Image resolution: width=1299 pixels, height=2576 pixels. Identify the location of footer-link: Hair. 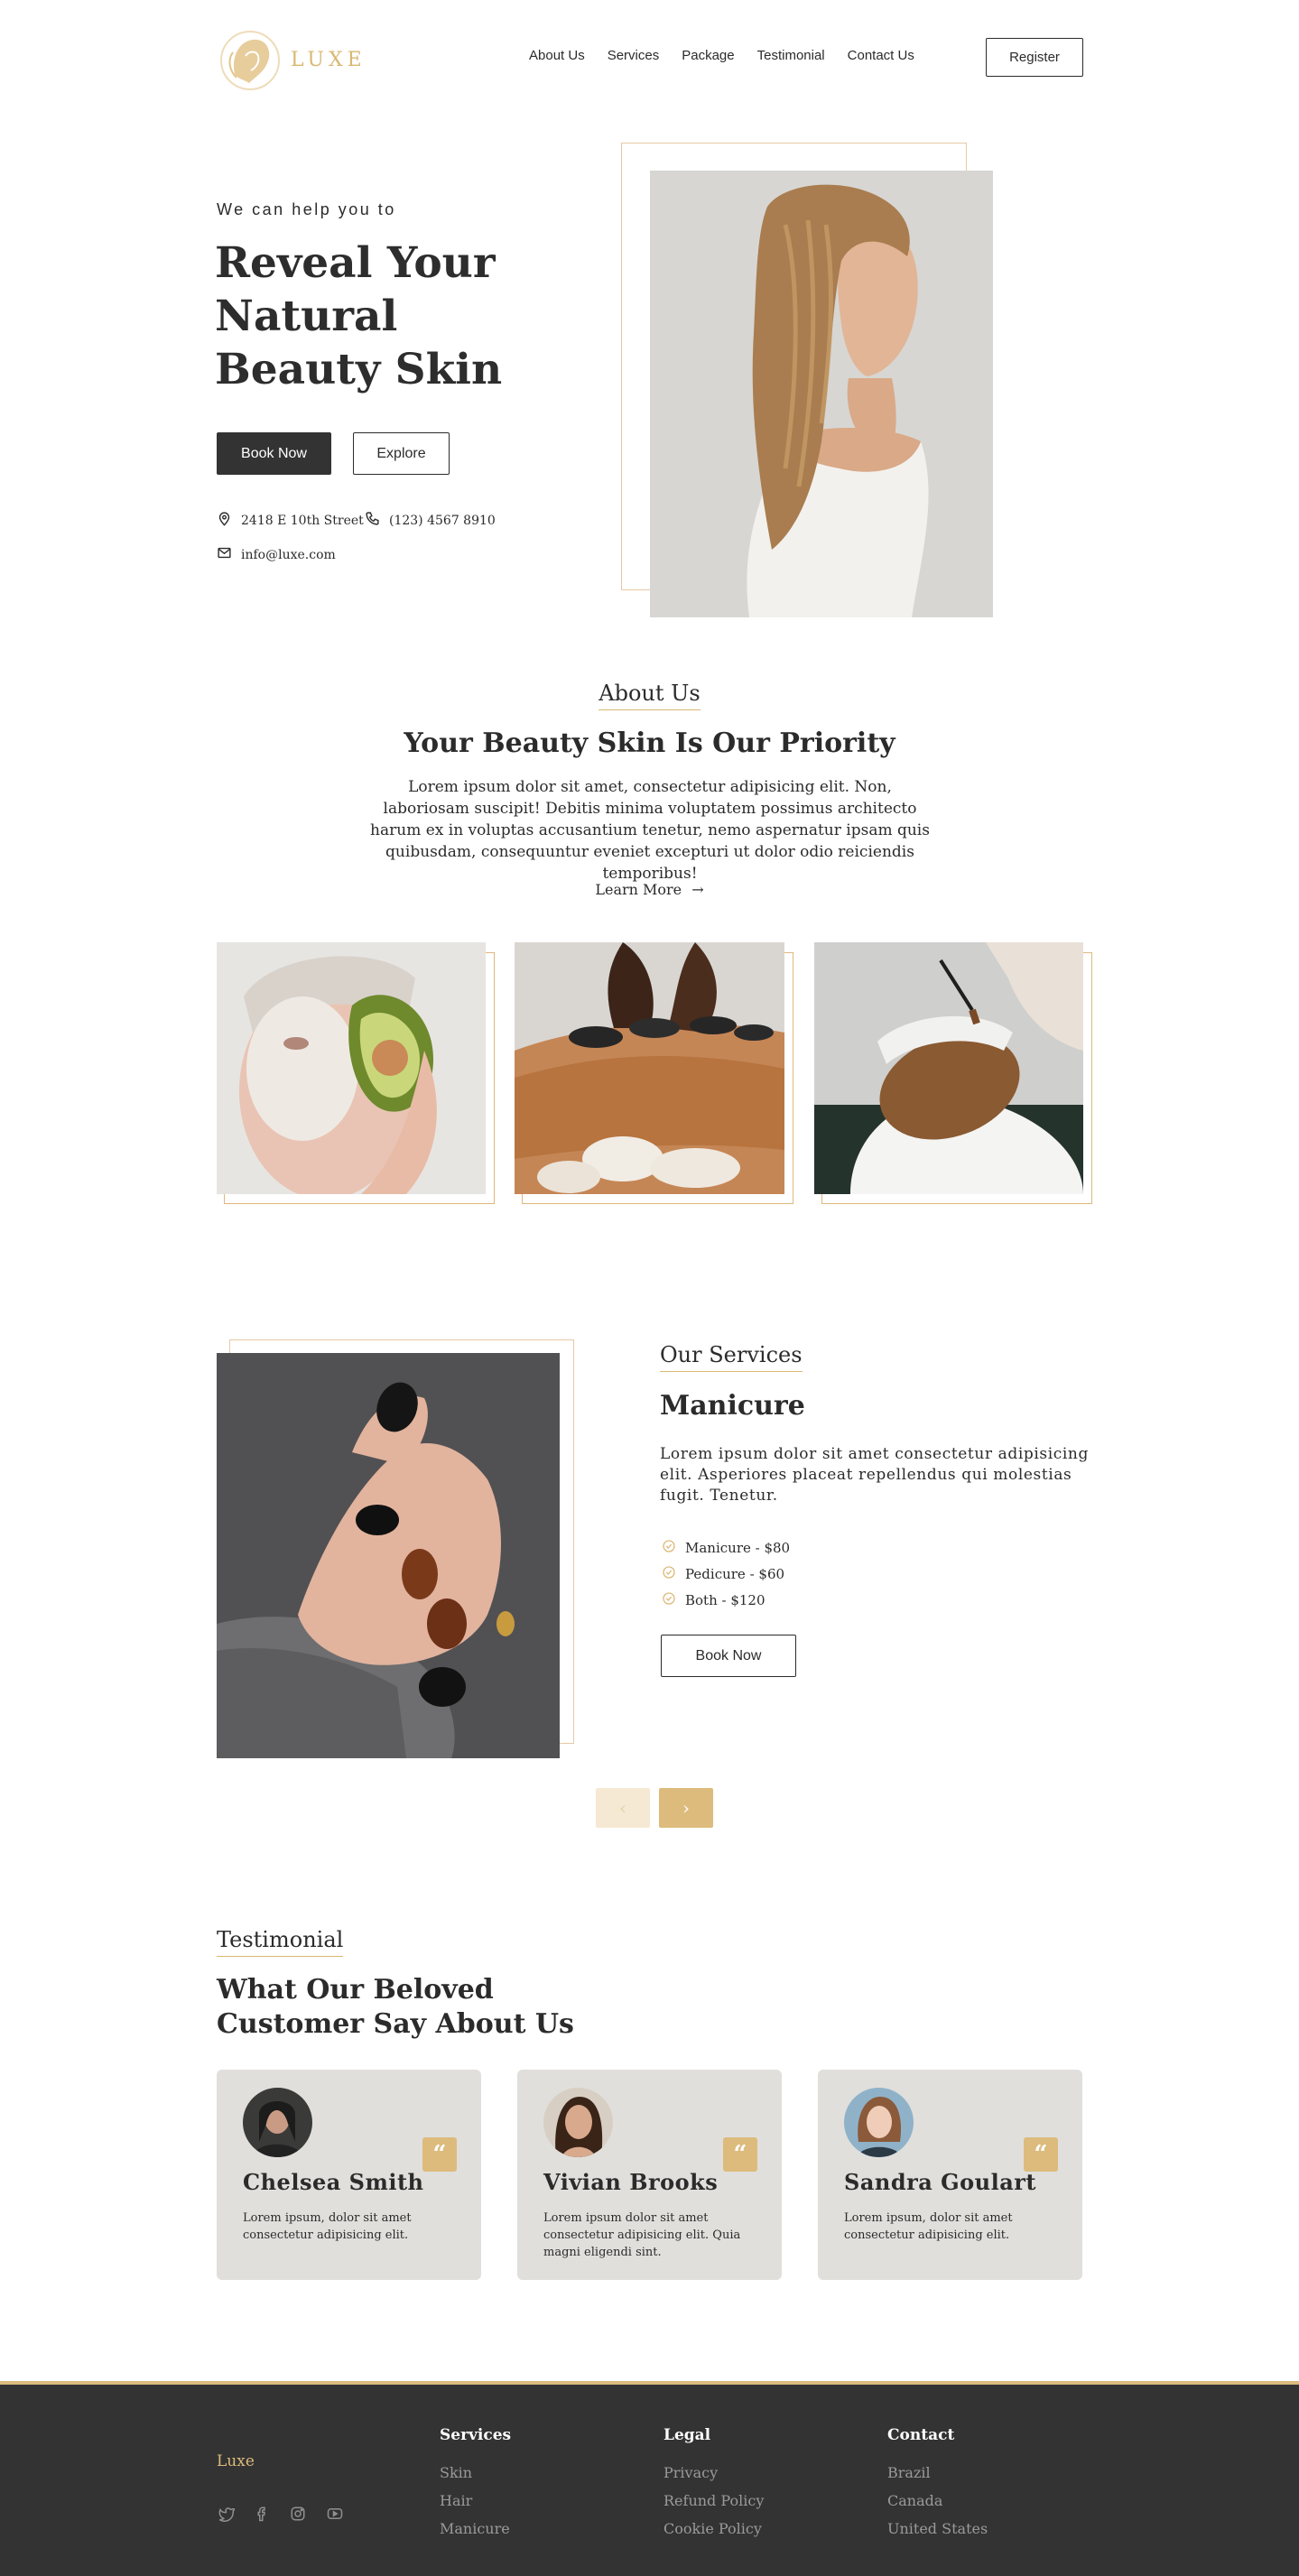
(475, 2506).